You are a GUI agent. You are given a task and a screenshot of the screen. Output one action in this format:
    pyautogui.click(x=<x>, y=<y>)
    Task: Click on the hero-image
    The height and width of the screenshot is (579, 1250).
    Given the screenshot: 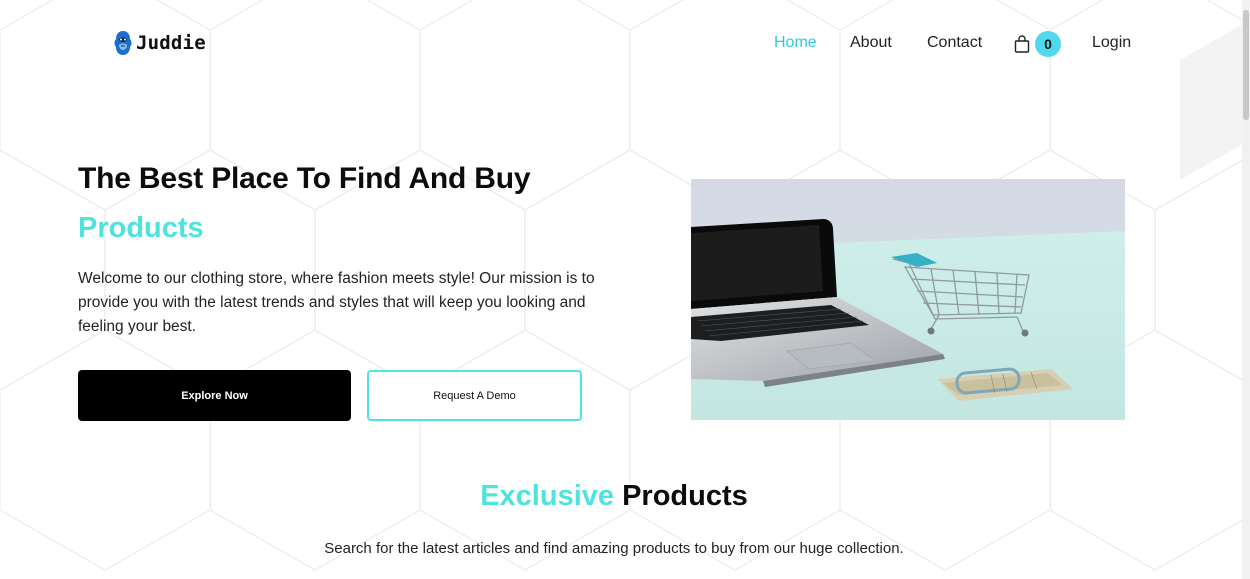 What is the action you would take?
    pyautogui.click(x=908, y=299)
    